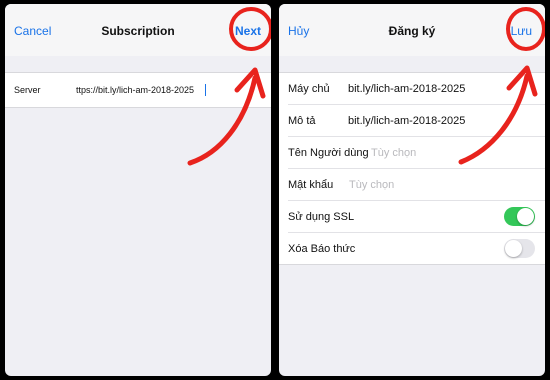  I want to click on username-label: Tên Người dùng, so click(328, 152).